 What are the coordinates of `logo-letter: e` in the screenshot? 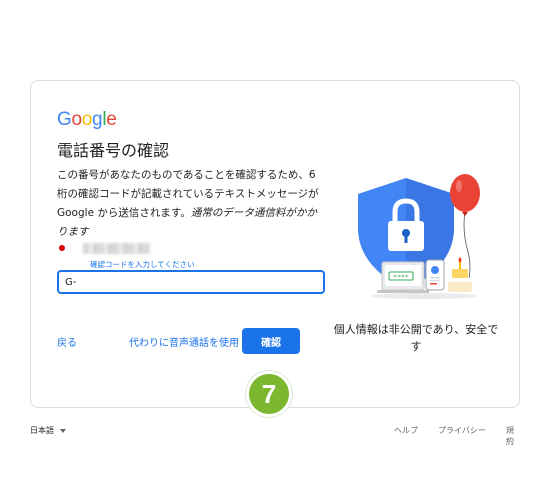 It's located at (111, 119).